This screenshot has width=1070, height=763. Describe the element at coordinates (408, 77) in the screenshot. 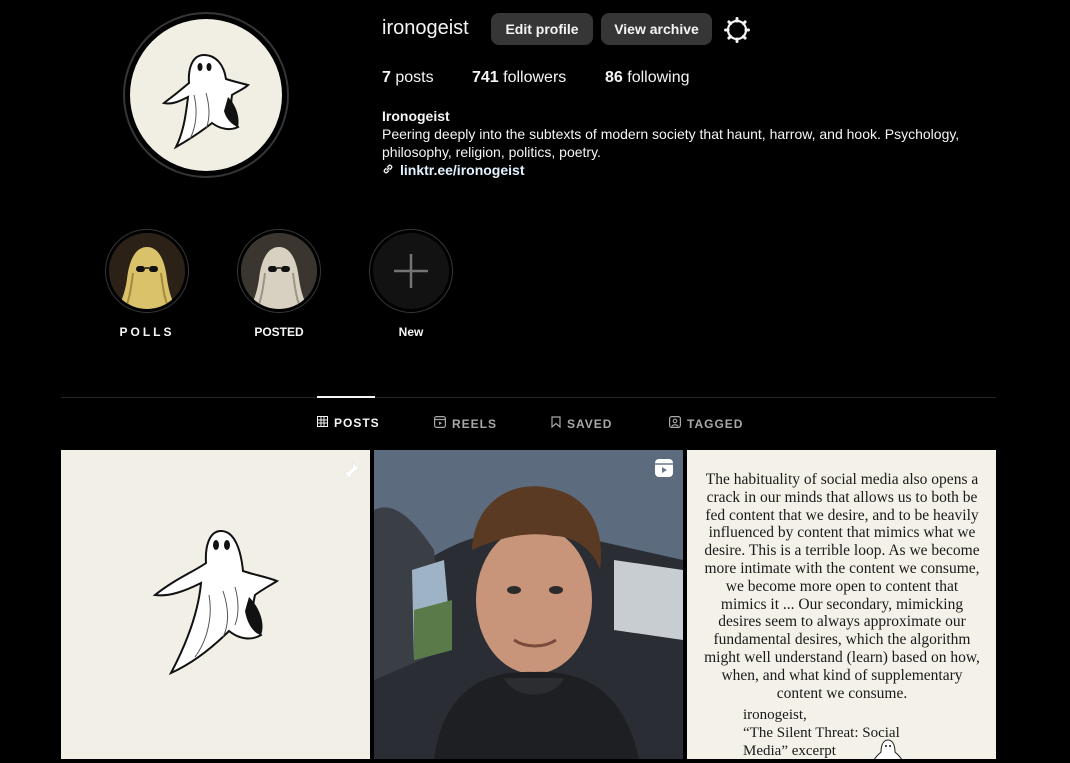

I see `posts-count: 7 posts` at that location.